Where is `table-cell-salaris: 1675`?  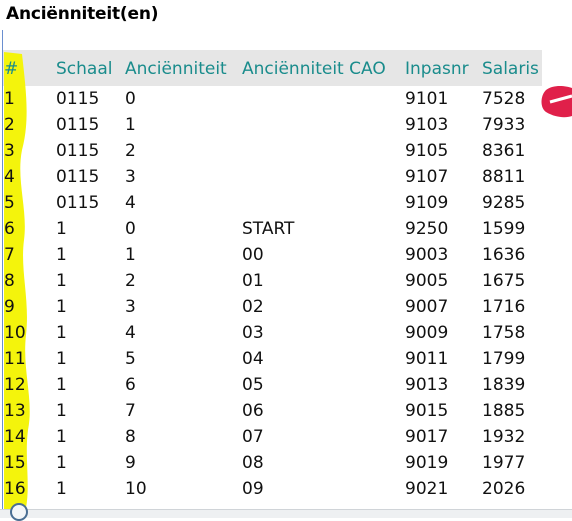
table-cell-salaris: 1675 is located at coordinates (504, 281).